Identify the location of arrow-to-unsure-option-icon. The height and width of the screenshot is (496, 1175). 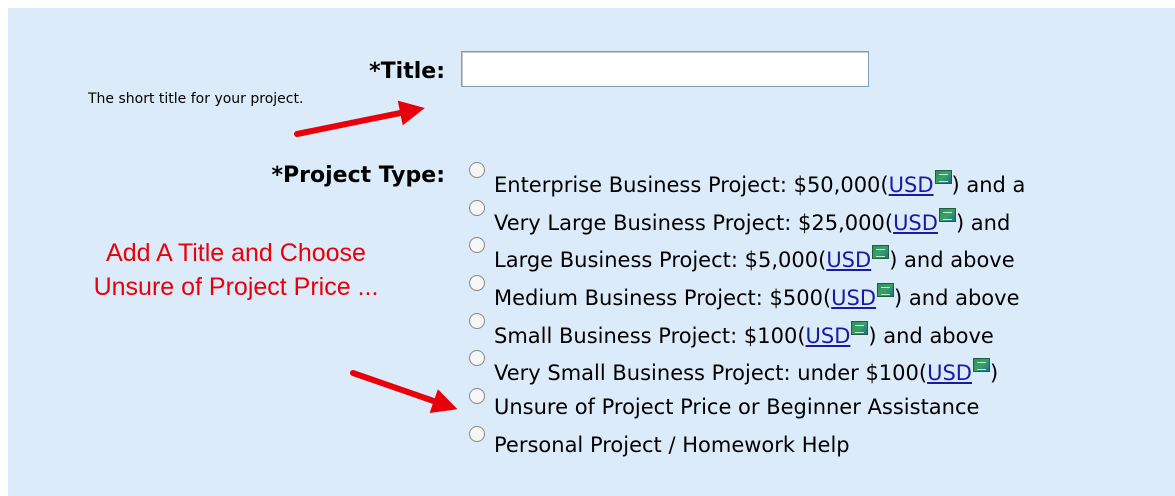
(404, 391).